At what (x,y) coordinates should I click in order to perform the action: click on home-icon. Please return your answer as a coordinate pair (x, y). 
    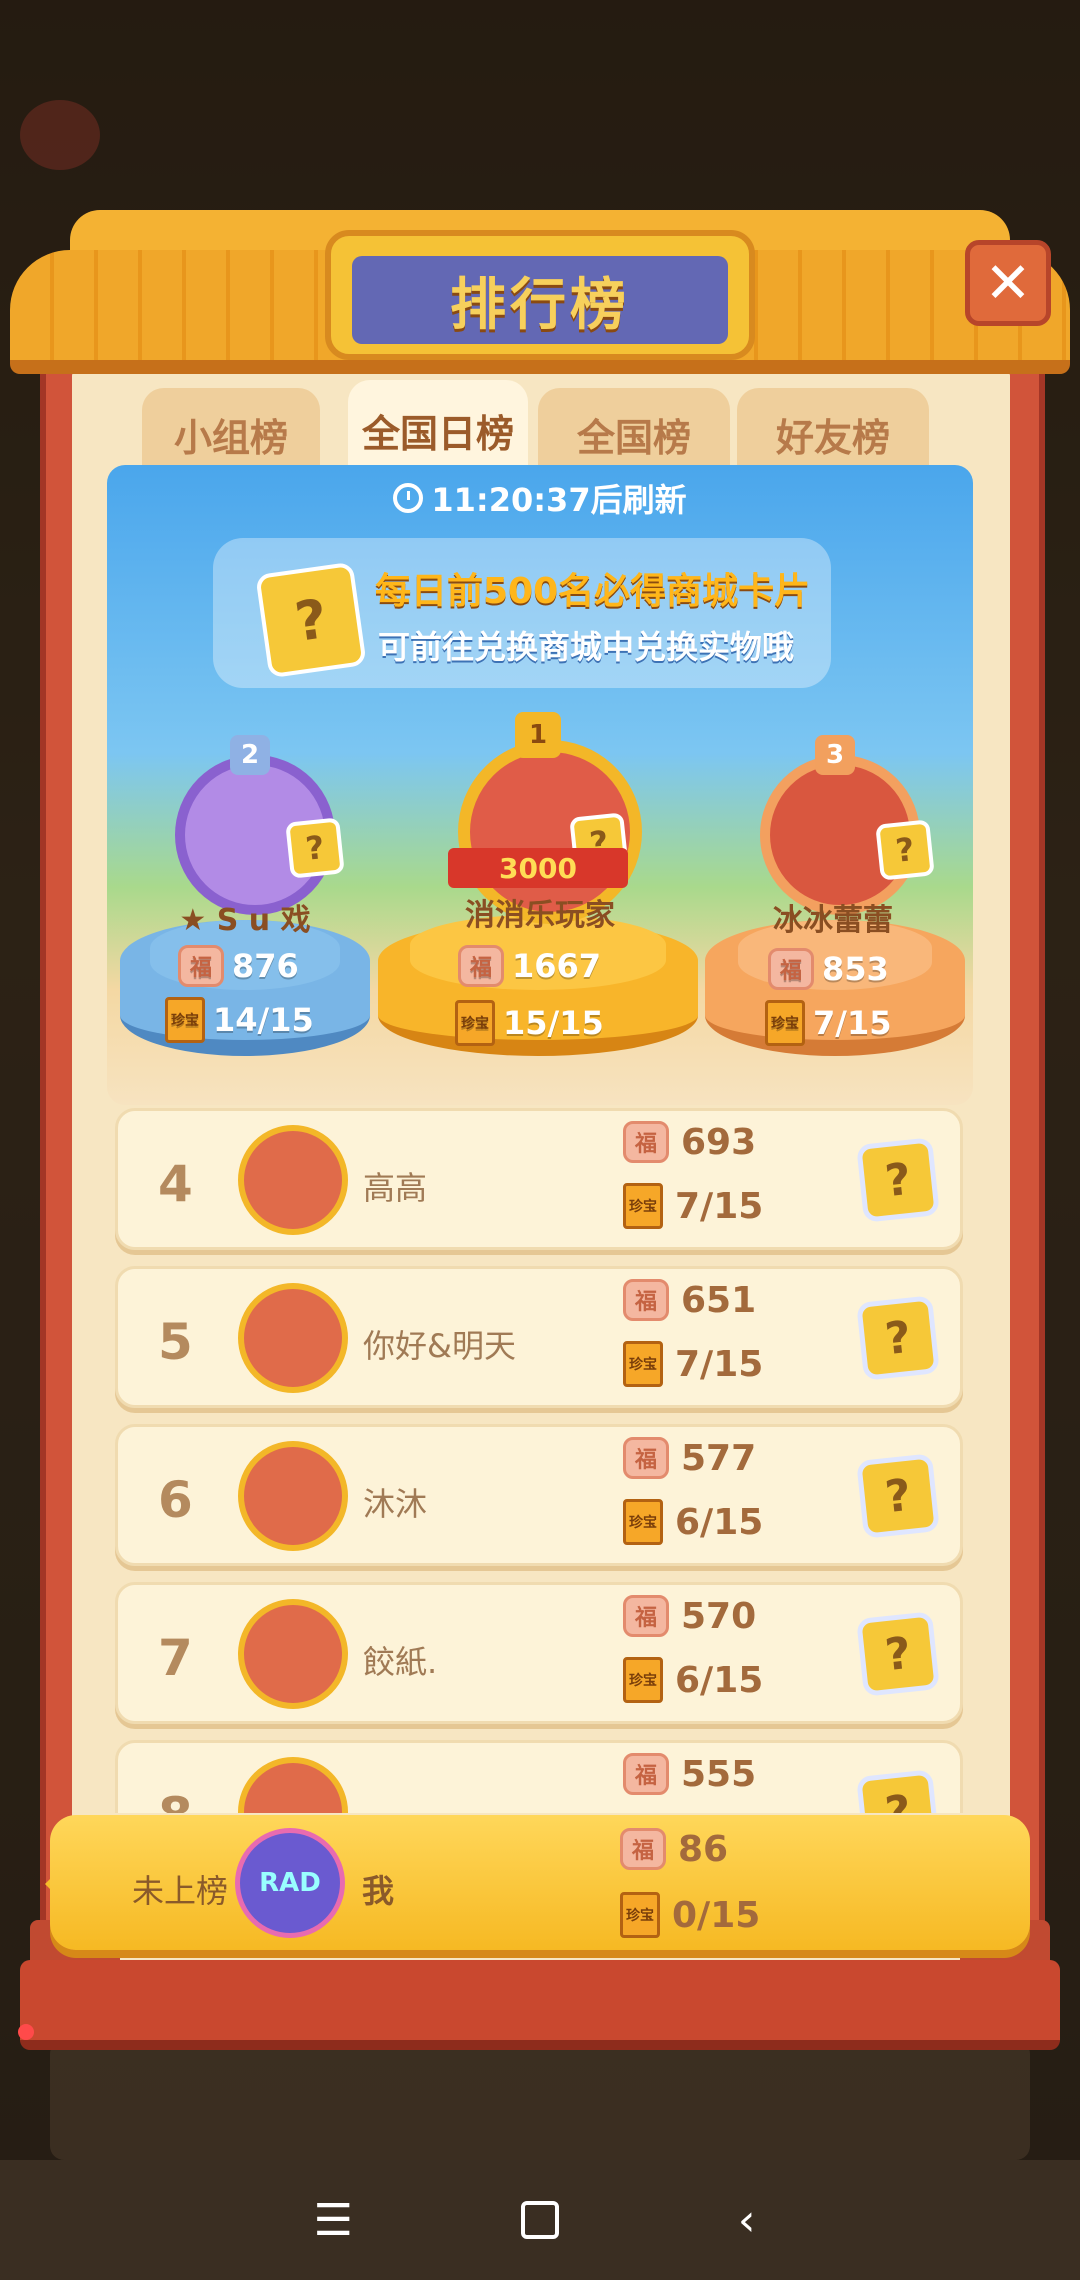
    Looking at the image, I should click on (540, 2220).